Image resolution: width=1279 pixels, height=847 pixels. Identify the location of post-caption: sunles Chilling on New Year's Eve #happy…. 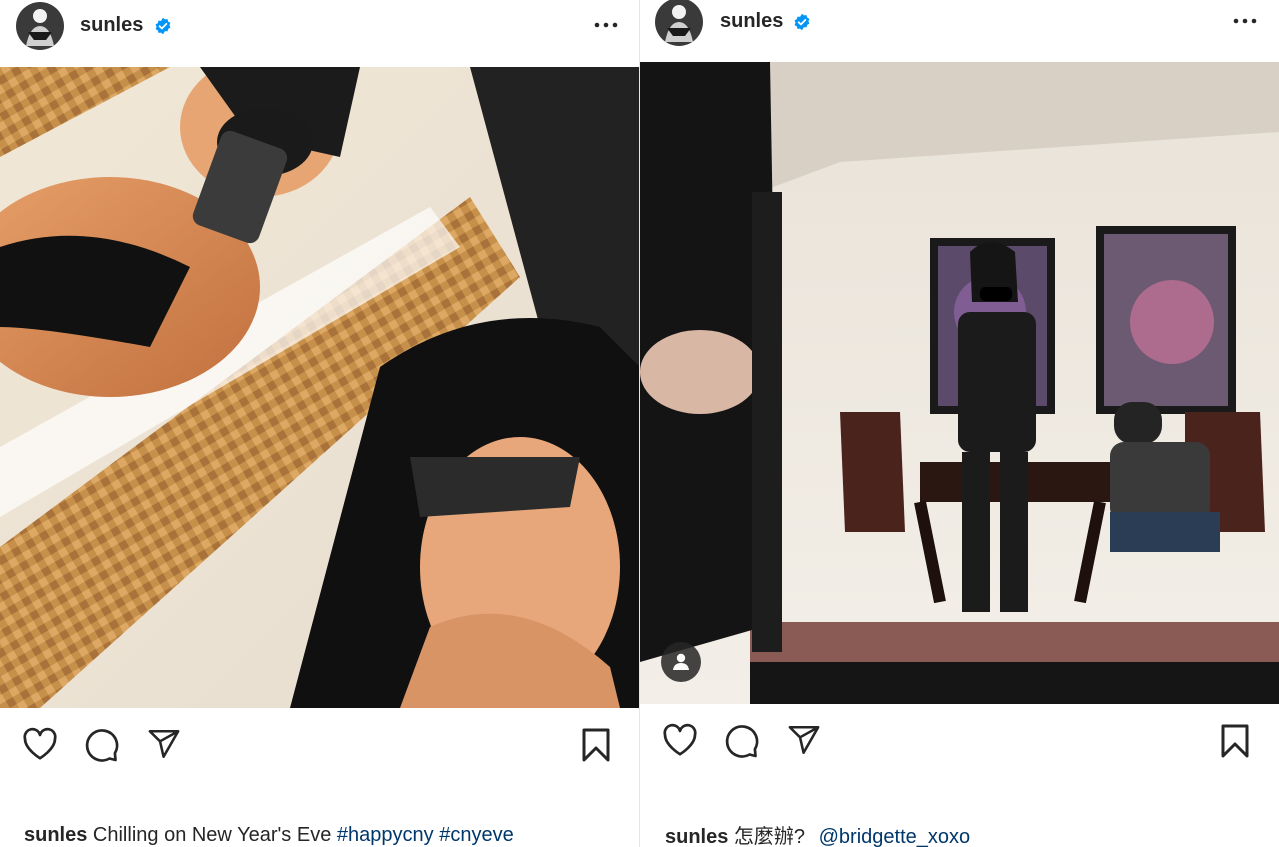
(269, 835).